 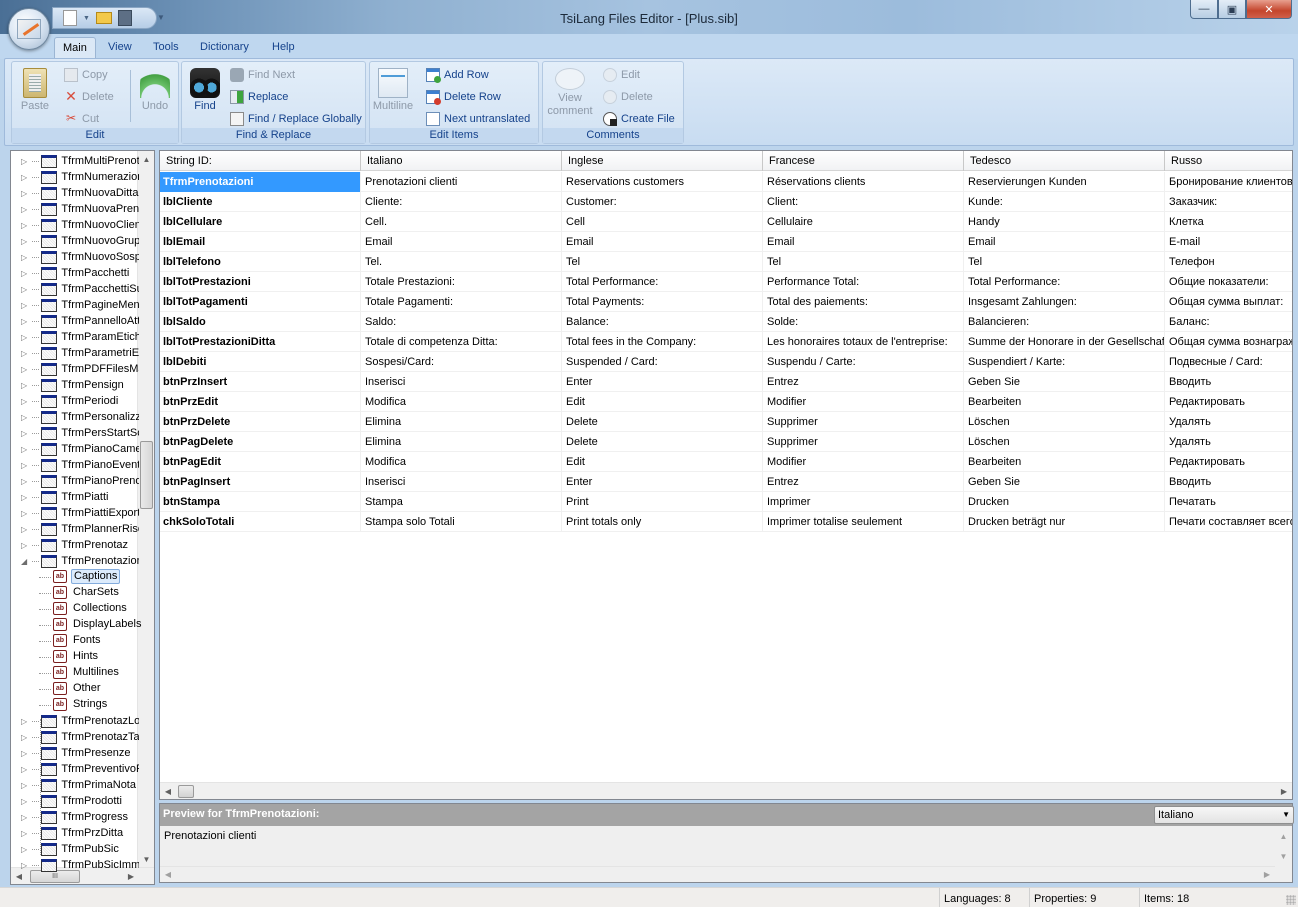 What do you see at coordinates (75, 865) in the screenshot?
I see `tree-item: ▷ TfrmPubSicImmag` at bounding box center [75, 865].